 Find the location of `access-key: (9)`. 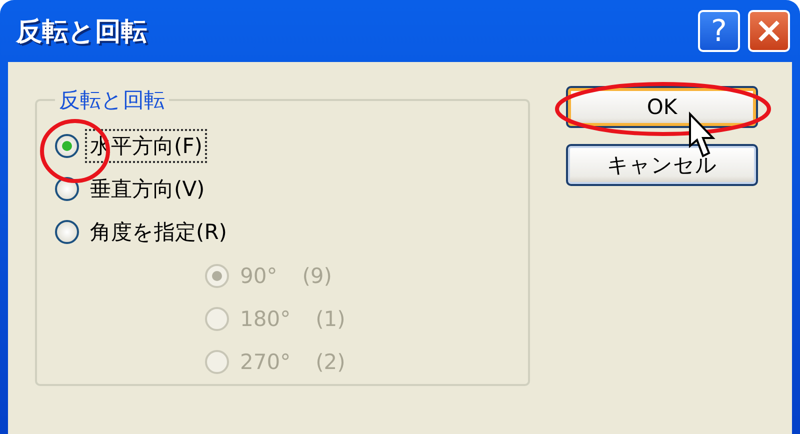

access-key: (9) is located at coordinates (317, 276).